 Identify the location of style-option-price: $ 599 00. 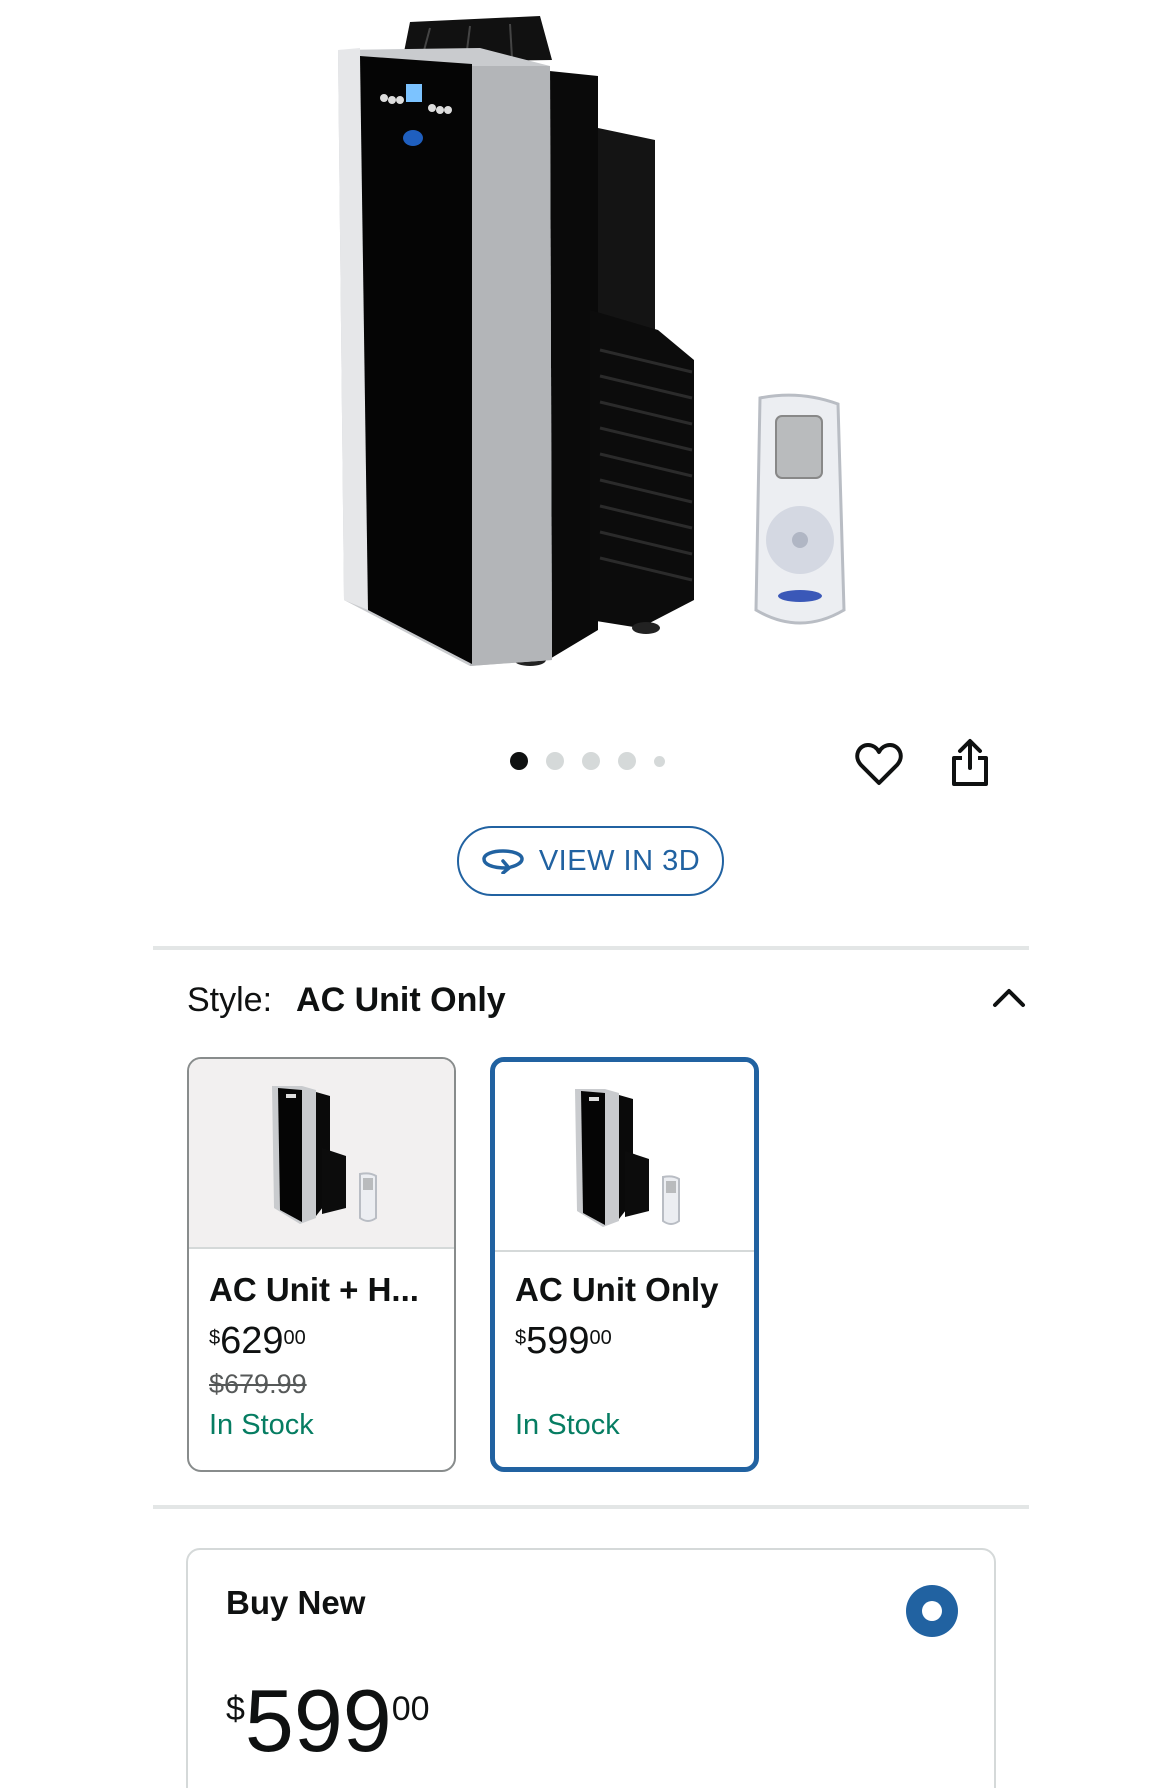
(624, 1341).